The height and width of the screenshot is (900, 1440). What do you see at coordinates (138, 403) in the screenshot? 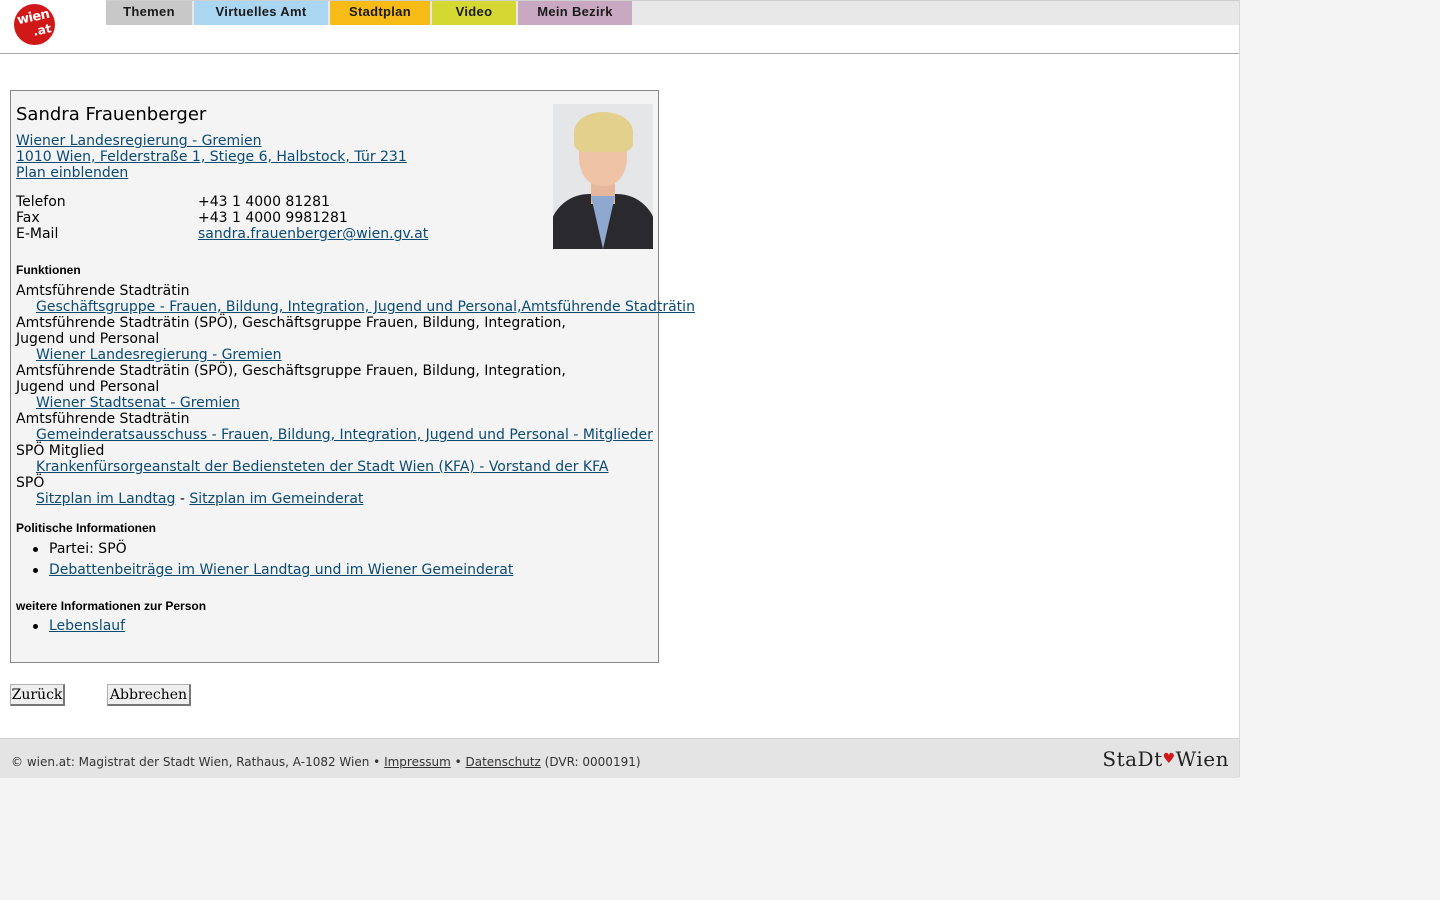
I see `function-link: Wiener Stadtsenat - Gremien` at bounding box center [138, 403].